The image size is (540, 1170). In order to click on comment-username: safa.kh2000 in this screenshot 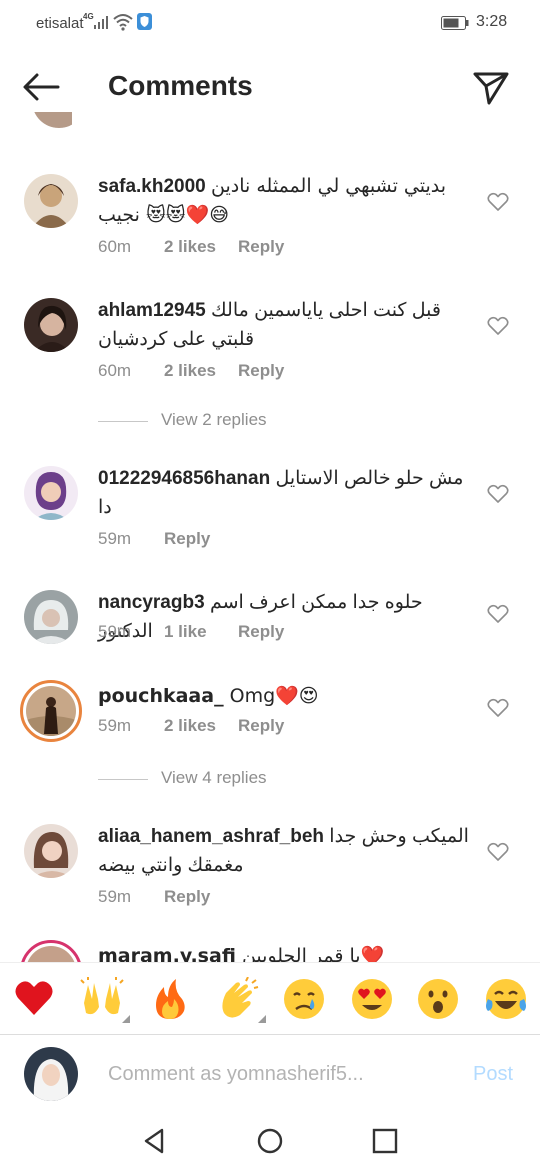, I will do `click(152, 186)`.